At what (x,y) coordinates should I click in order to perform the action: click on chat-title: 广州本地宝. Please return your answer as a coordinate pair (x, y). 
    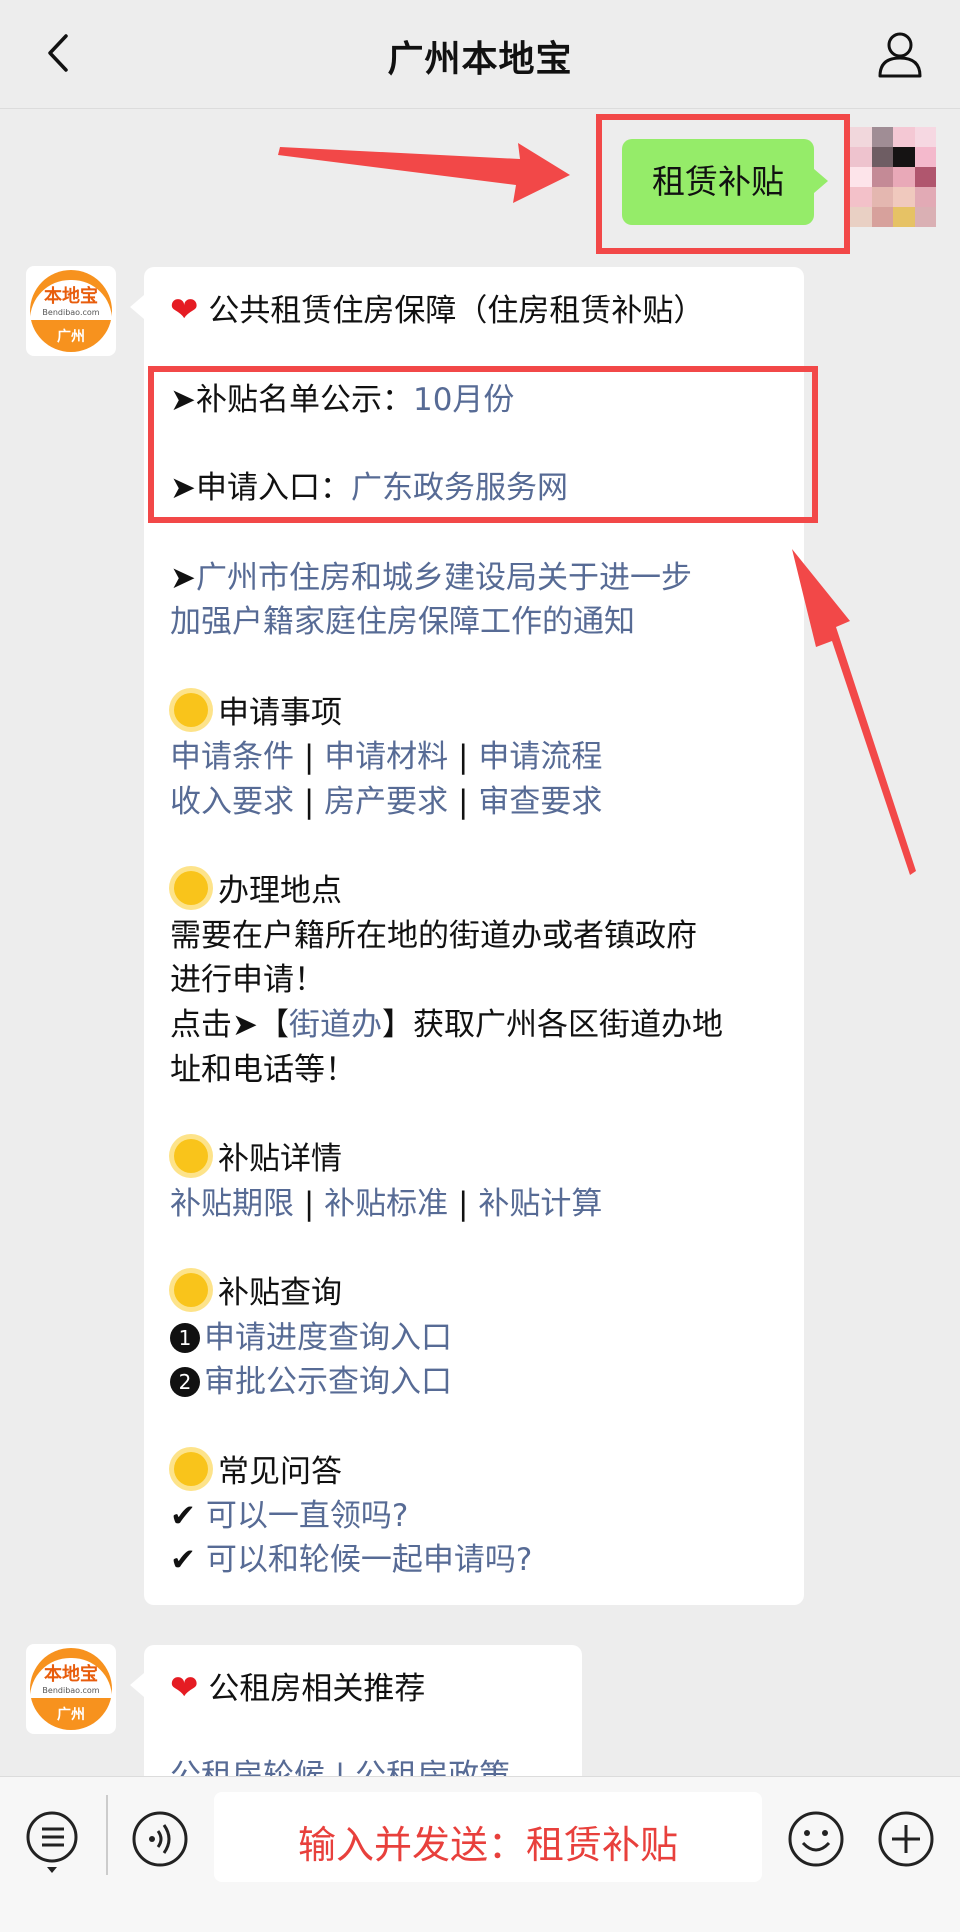
    Looking at the image, I should click on (480, 59).